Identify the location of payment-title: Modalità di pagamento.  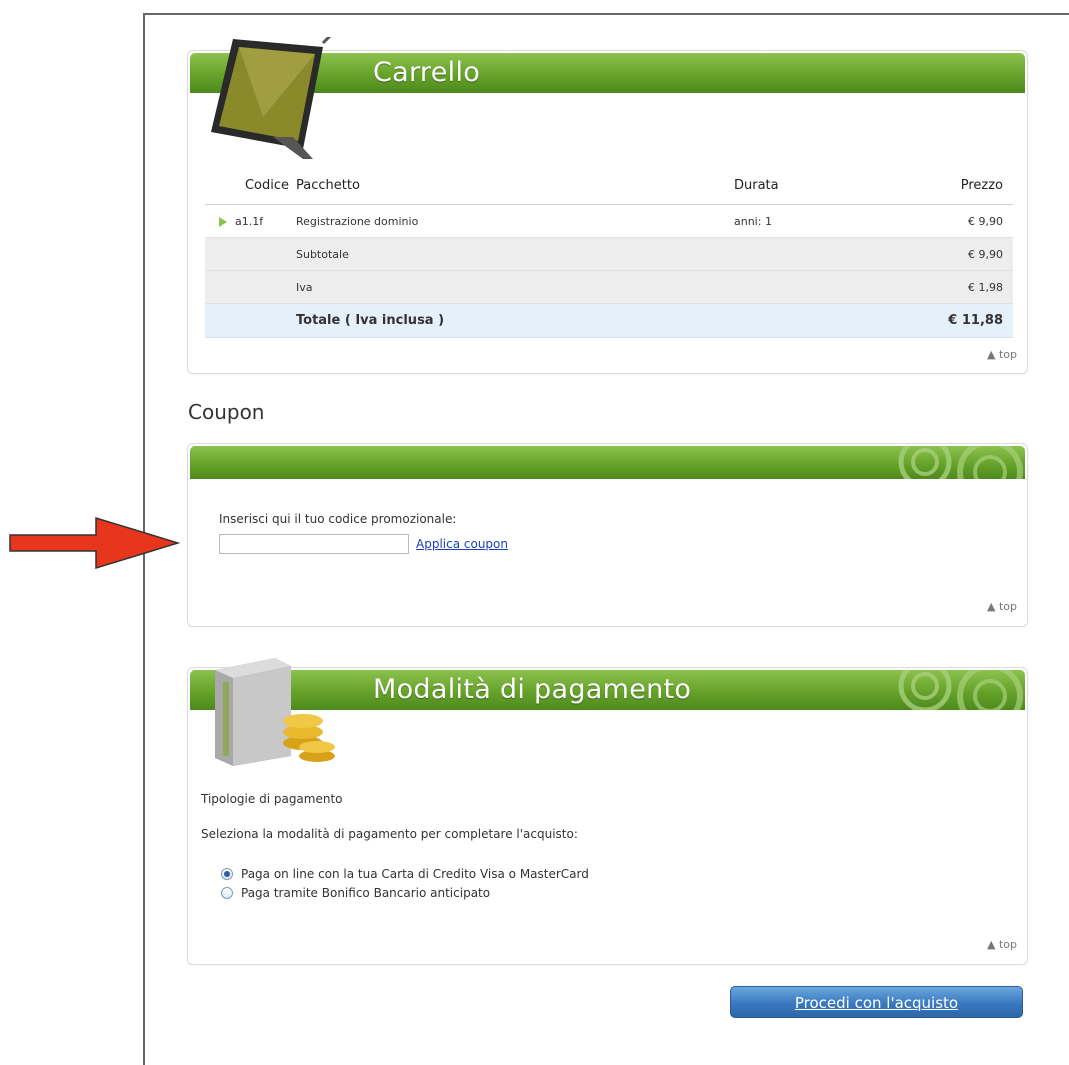
(532, 689).